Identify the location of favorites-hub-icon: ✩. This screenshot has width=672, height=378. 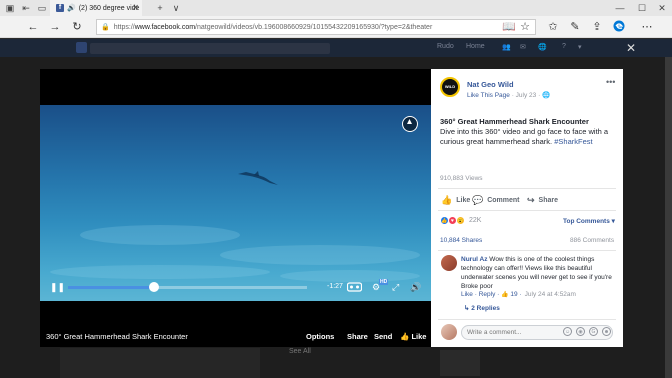
(553, 27).